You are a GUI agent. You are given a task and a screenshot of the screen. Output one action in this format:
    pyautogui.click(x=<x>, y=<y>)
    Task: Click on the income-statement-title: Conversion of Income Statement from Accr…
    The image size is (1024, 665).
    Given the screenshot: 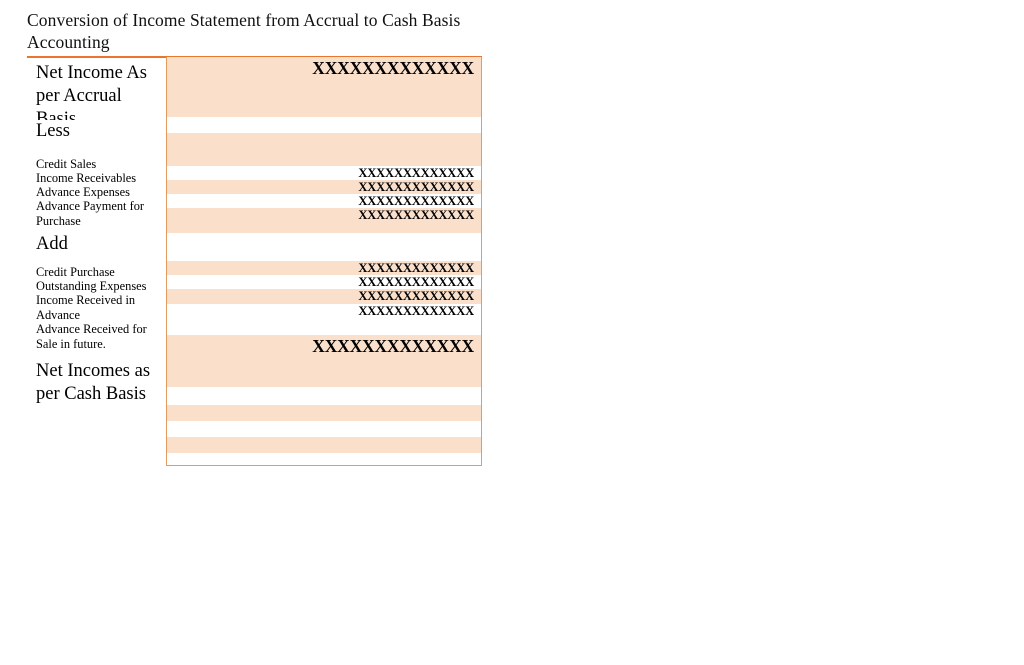 What is the action you would take?
    pyautogui.click(x=244, y=31)
    